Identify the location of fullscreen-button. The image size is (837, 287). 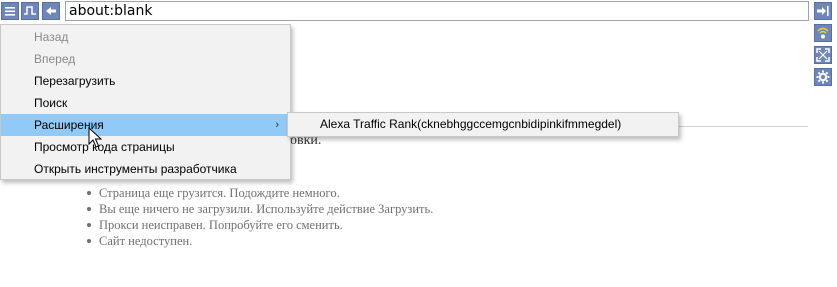
(823, 55).